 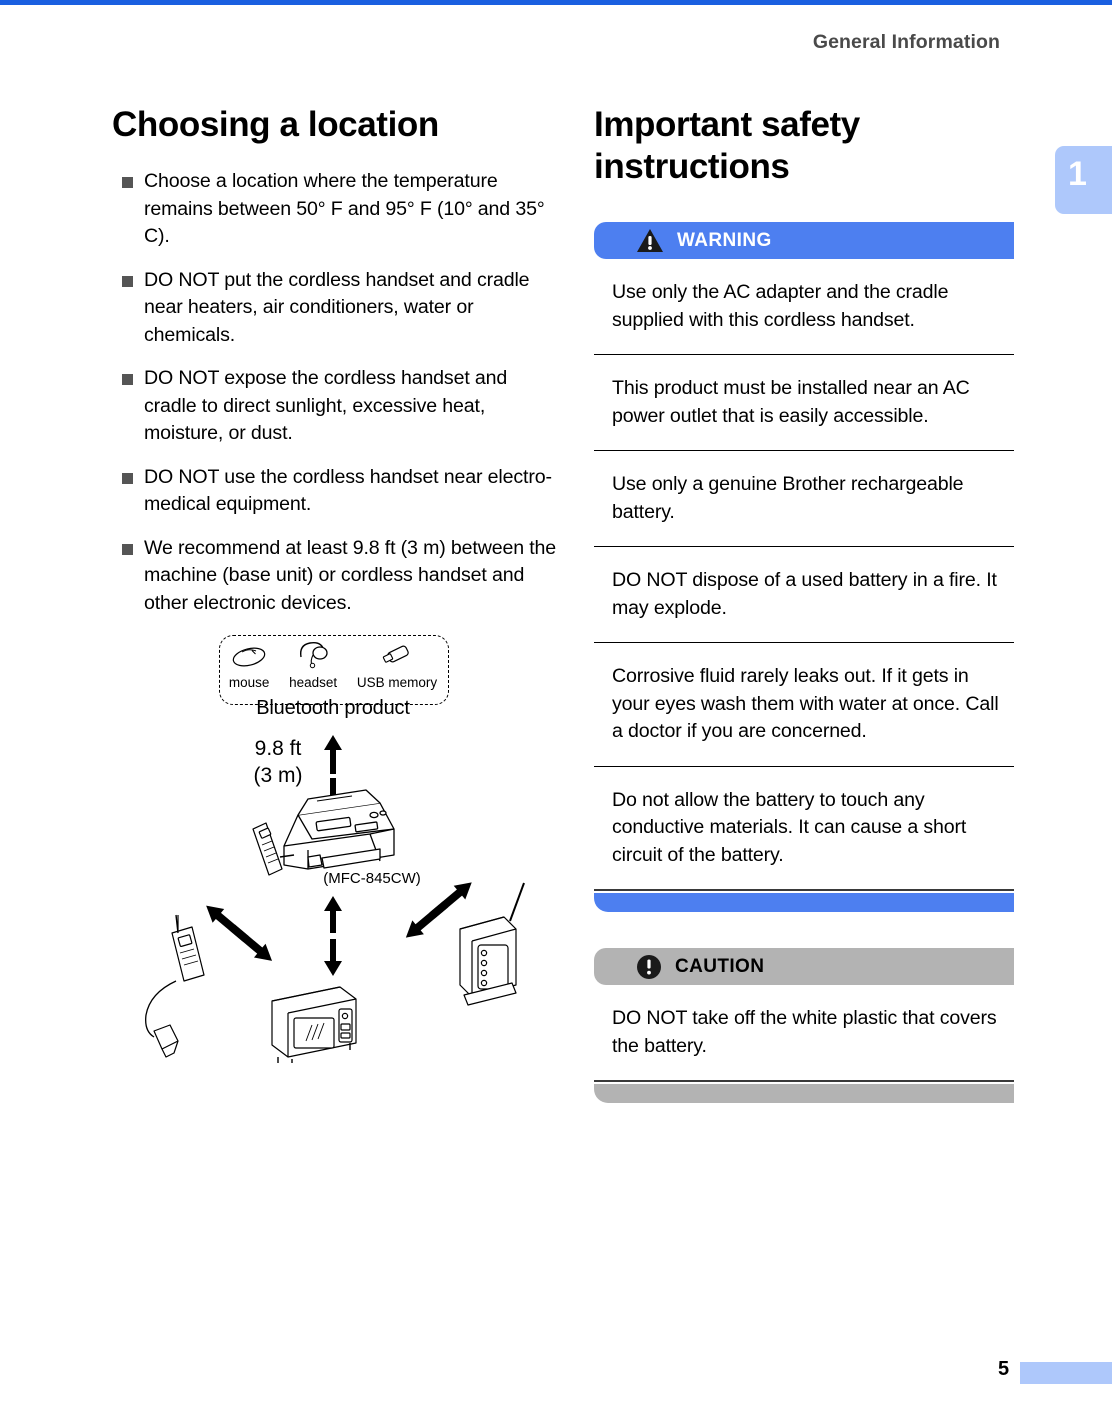 I want to click on microwave-oven-icon, so click(x=314, y=1024).